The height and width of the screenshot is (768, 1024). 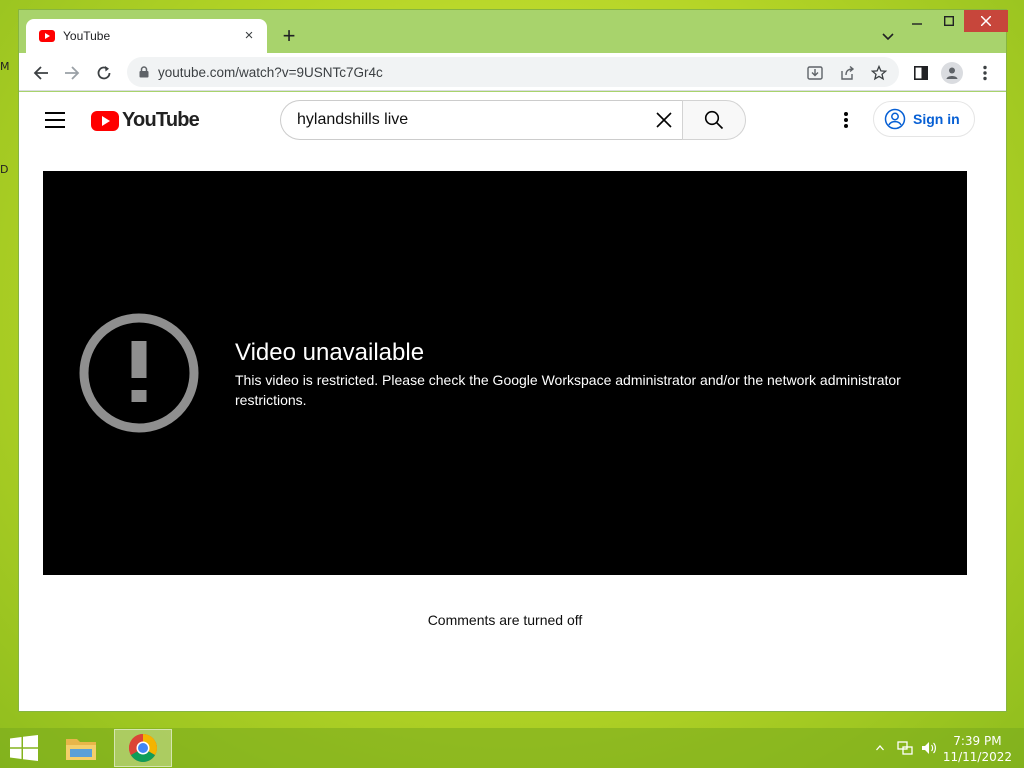 I want to click on show-hidden-icons-chevron-icon, so click(x=880, y=748).